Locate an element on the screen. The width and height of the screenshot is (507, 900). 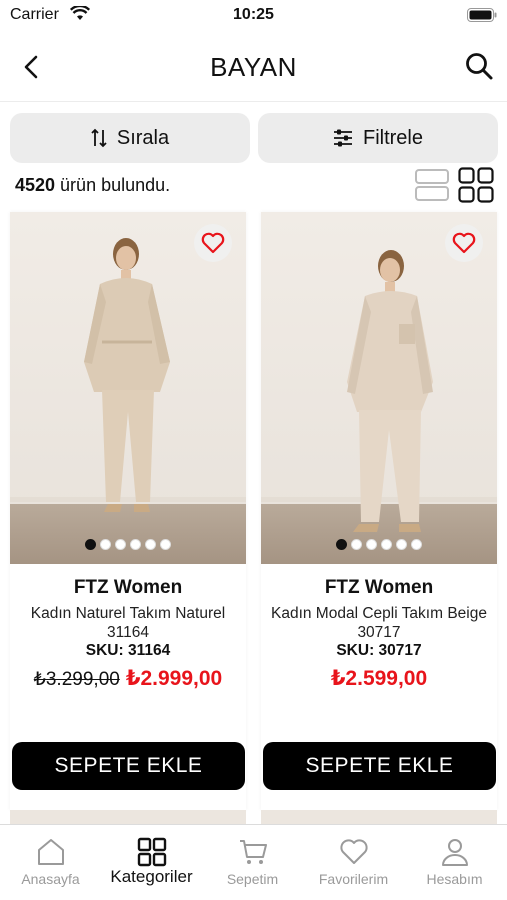
tab-label: Sepetim is located at coordinates (252, 879).